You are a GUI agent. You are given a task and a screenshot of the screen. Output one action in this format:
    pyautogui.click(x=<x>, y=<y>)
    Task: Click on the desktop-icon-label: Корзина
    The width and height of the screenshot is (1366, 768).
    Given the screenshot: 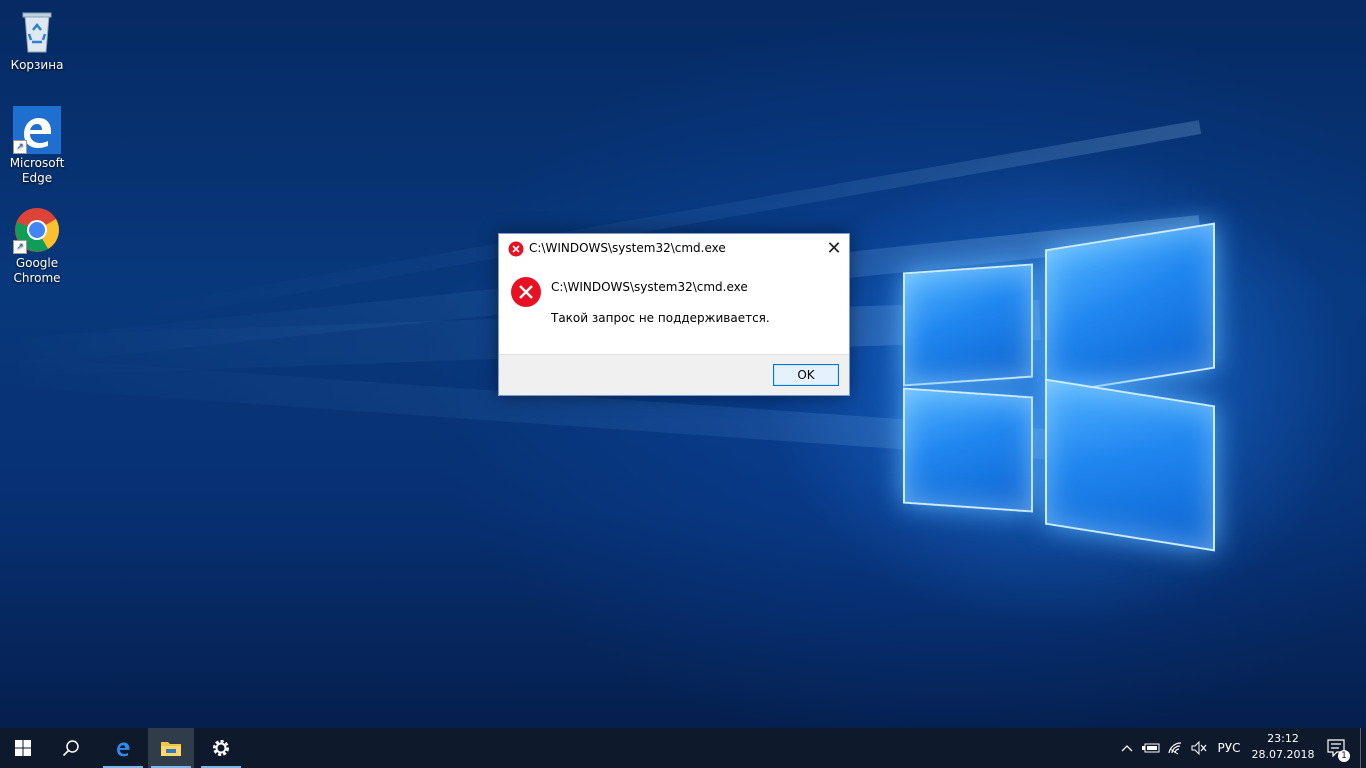 What is the action you would take?
    pyautogui.click(x=37, y=65)
    